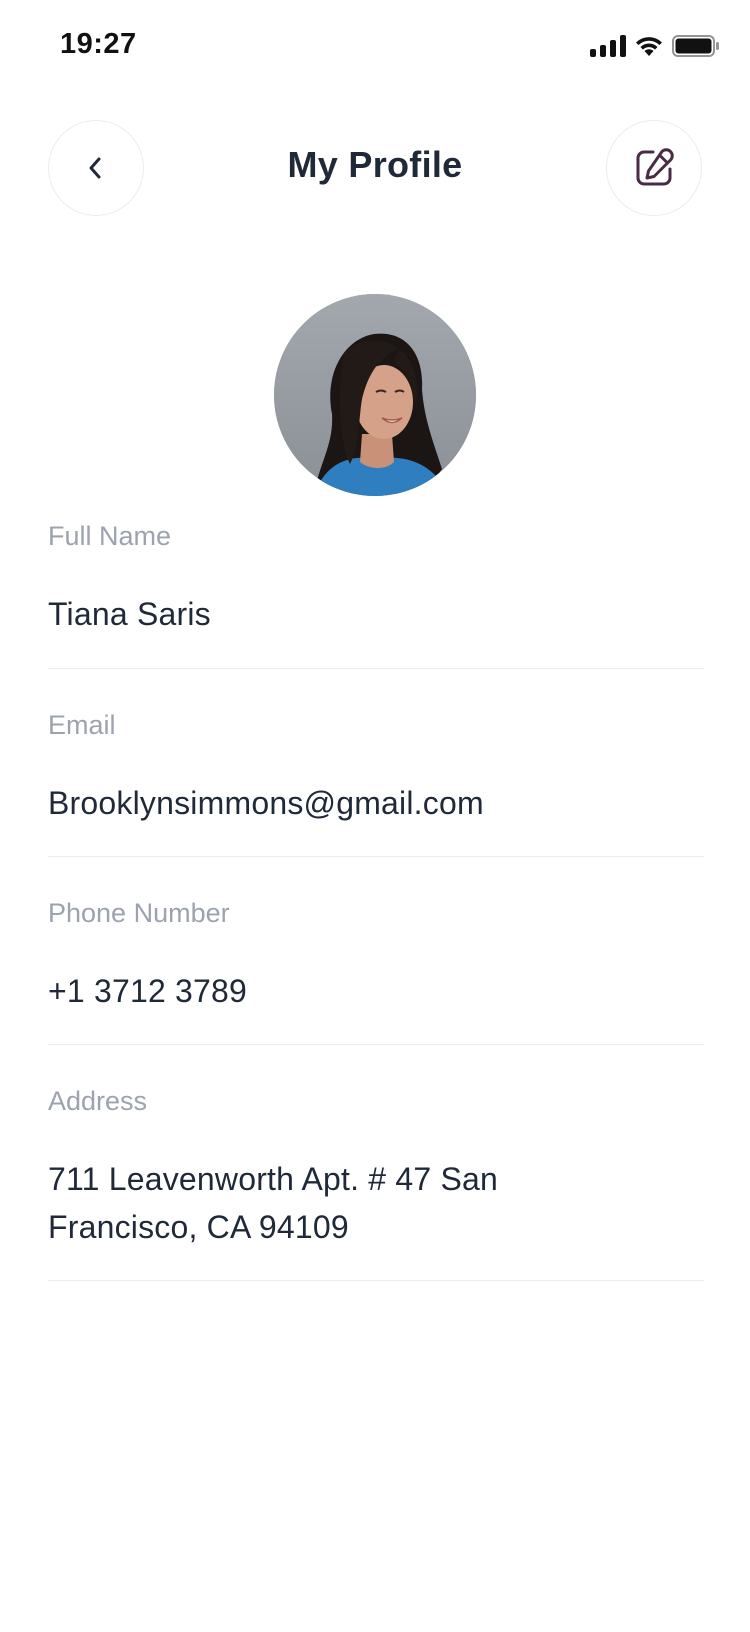 The image size is (750, 1632). I want to click on email-value: Brooklynsimmons@gmail.com, so click(266, 803).